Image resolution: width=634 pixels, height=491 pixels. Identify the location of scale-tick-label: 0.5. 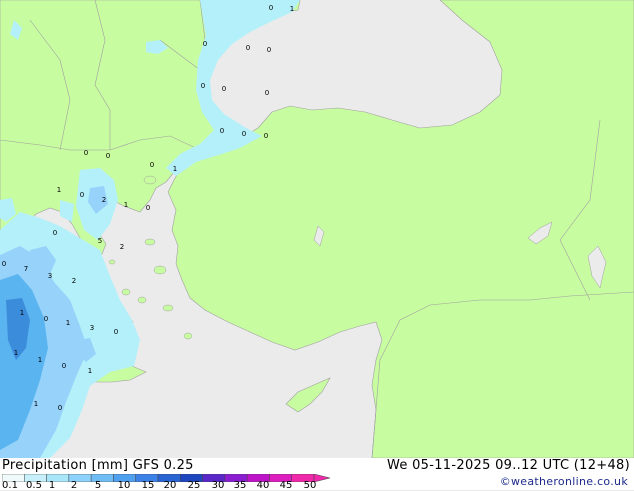
(34, 485).